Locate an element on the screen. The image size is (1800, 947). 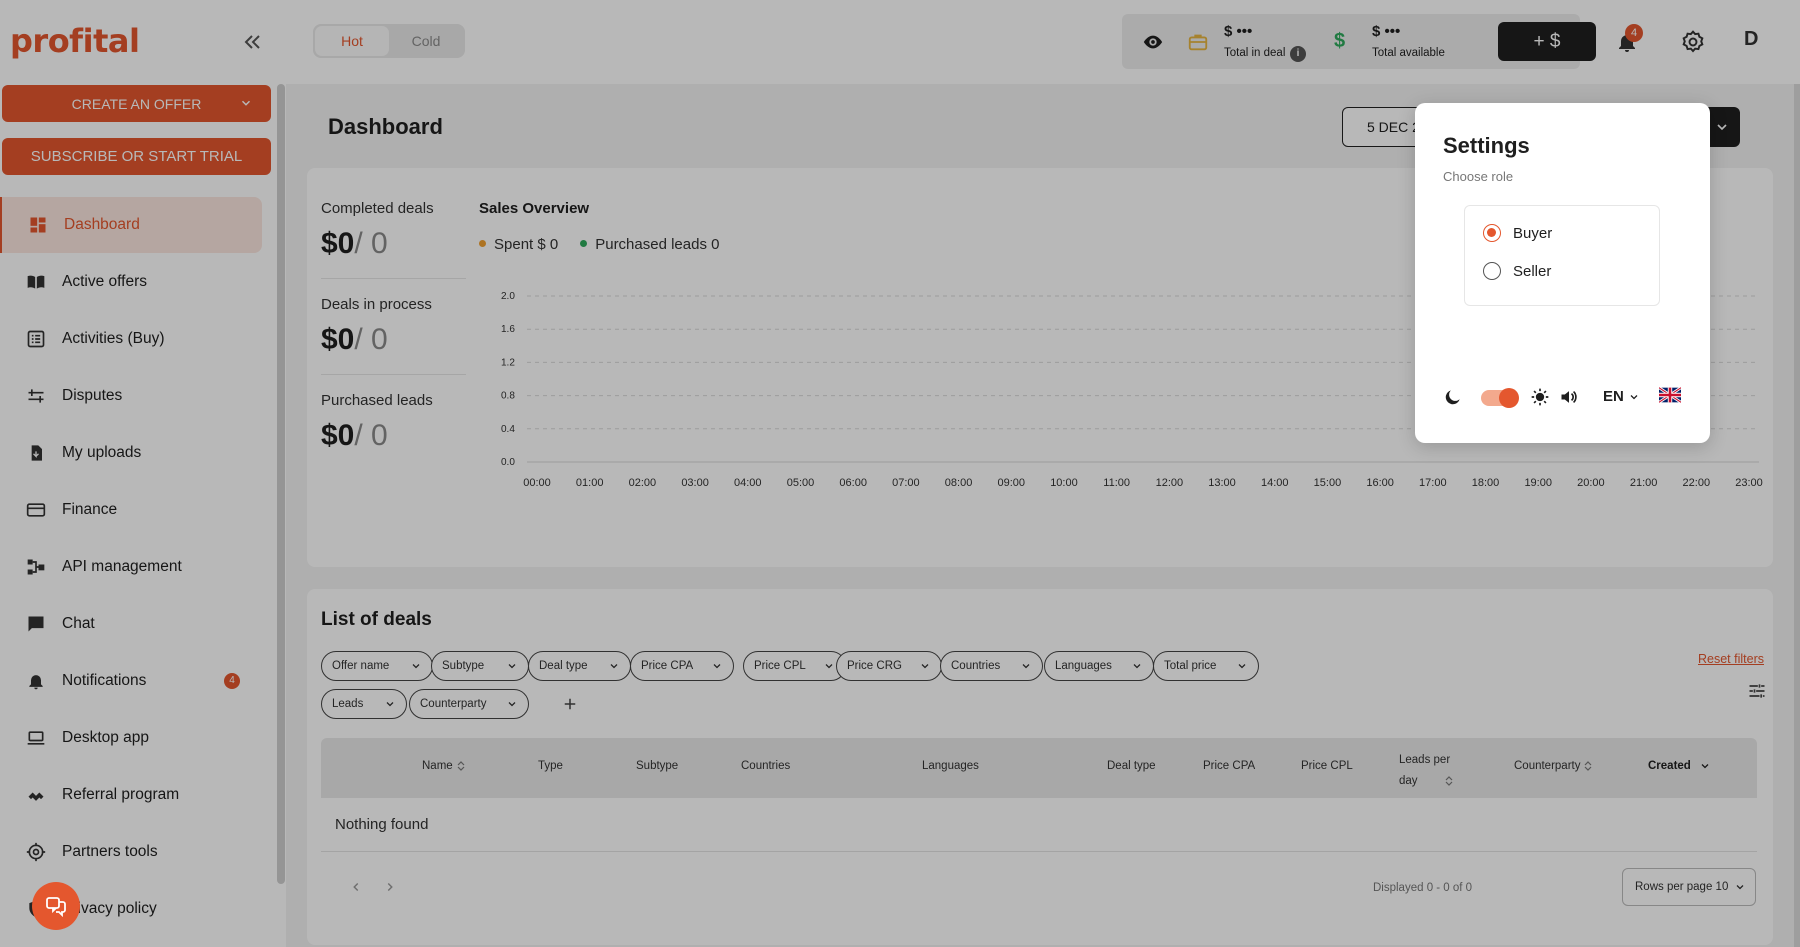
role-label: Seller is located at coordinates (1532, 271).